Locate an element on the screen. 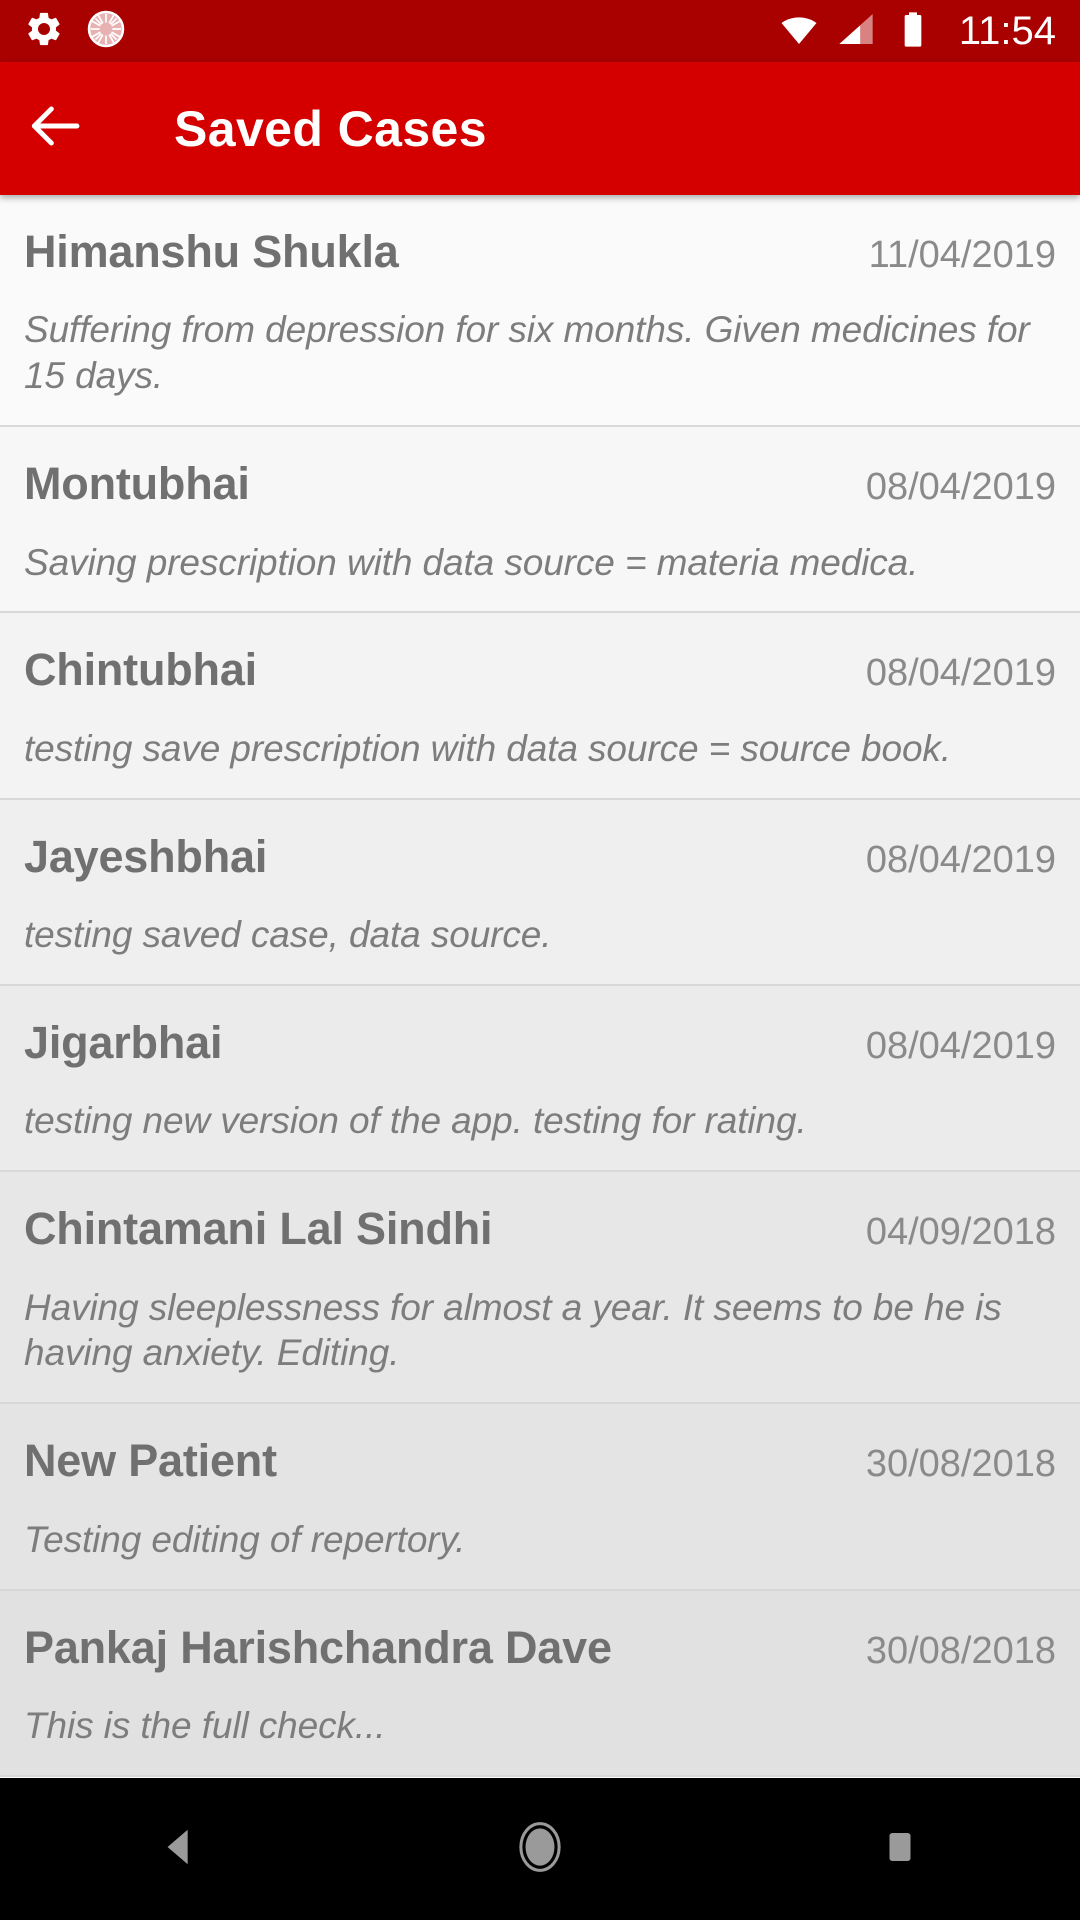  case-patient-name: New Patient is located at coordinates (150, 1461).